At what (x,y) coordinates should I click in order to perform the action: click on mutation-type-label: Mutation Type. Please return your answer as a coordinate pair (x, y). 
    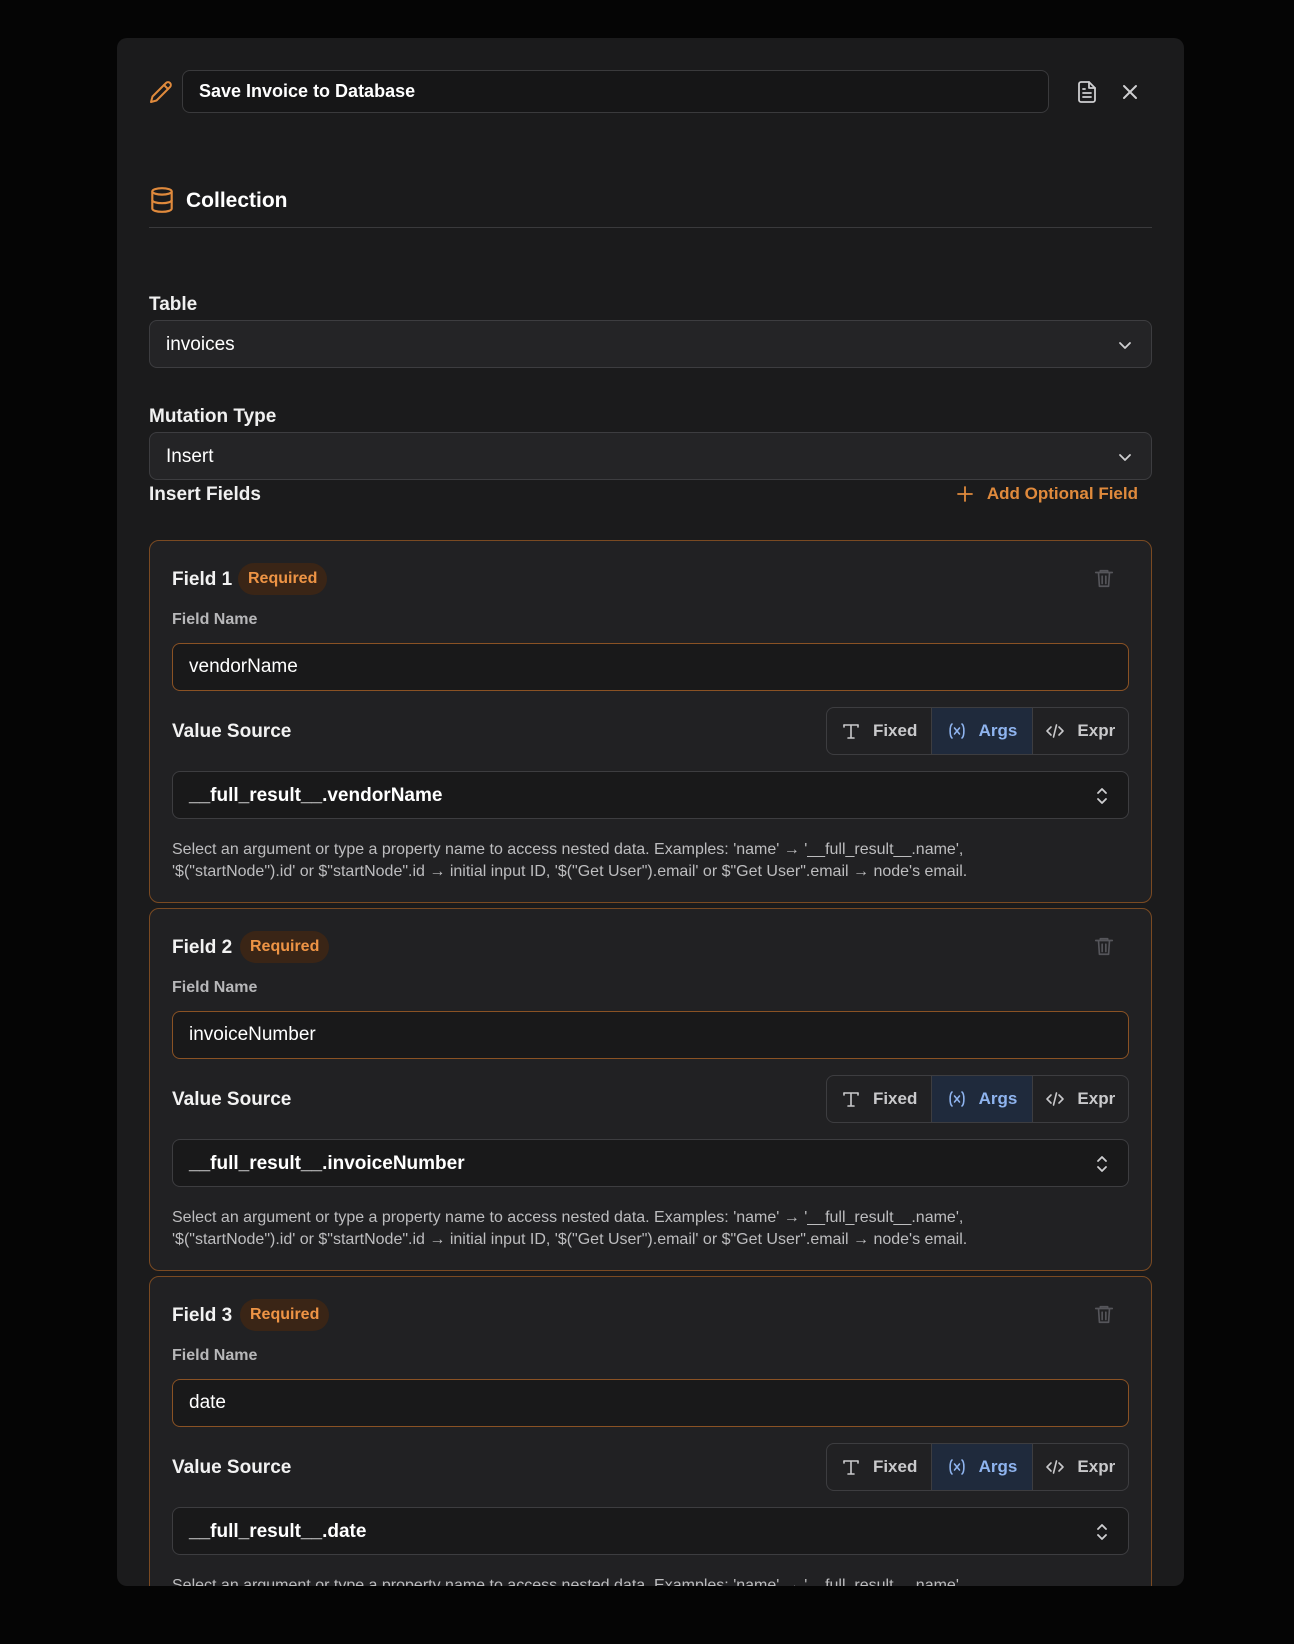
    Looking at the image, I should click on (213, 416).